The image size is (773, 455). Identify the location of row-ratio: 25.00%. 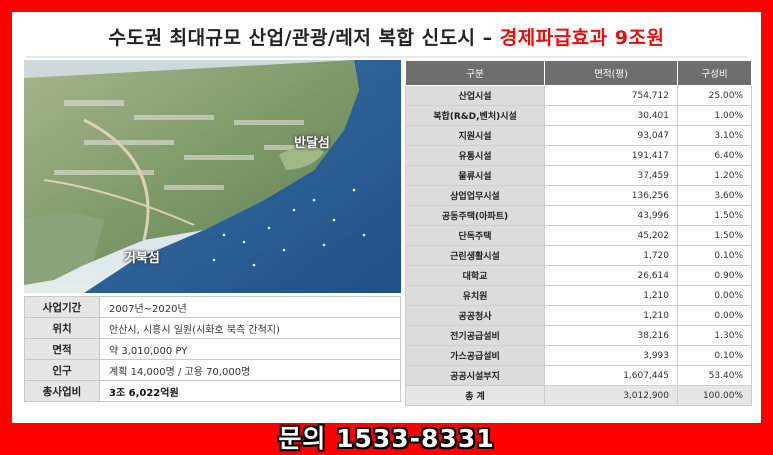
(714, 95).